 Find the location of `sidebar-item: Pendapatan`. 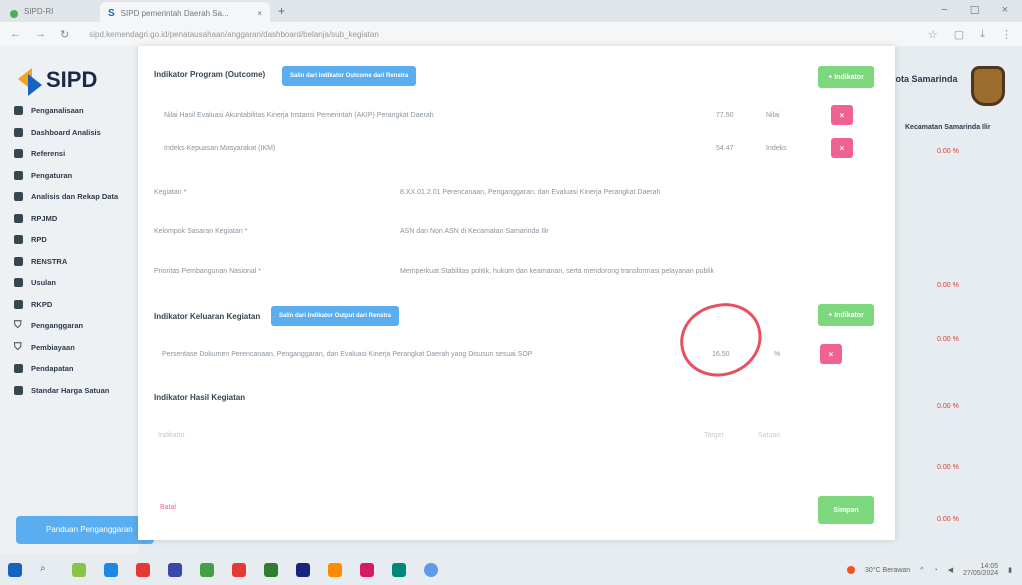

sidebar-item: Pendapatan is located at coordinates (69, 369).